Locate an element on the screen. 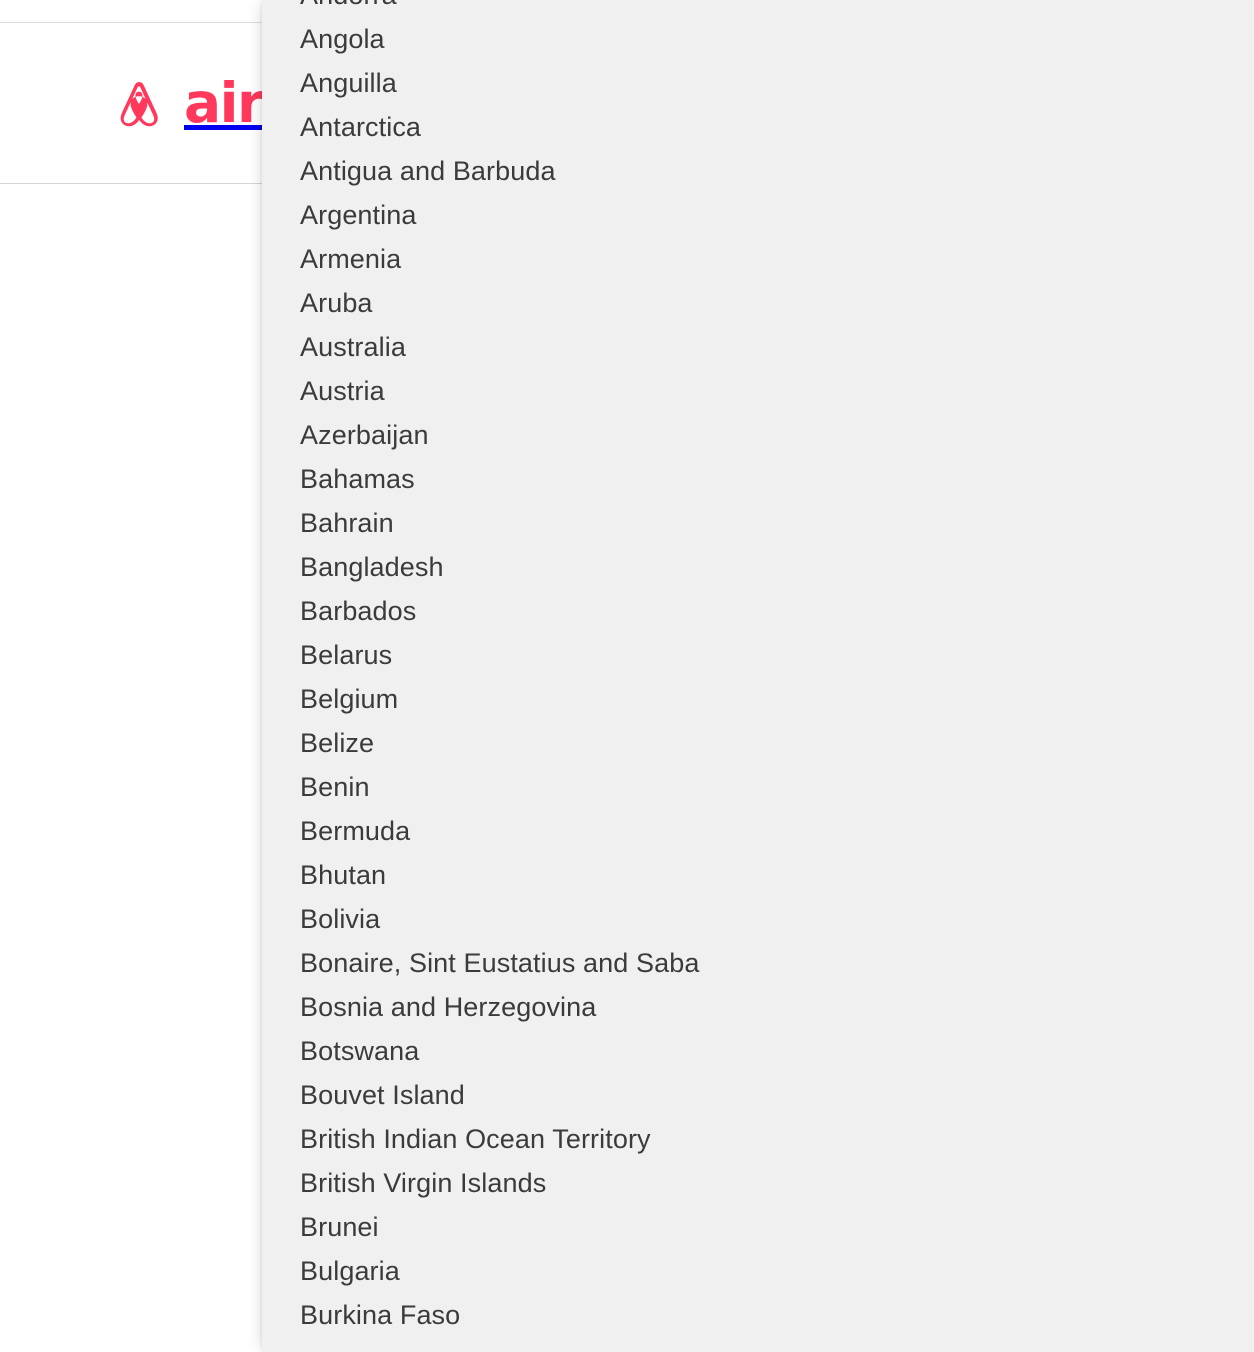  country-option: Antigua and Barbuda is located at coordinates (758, 171).